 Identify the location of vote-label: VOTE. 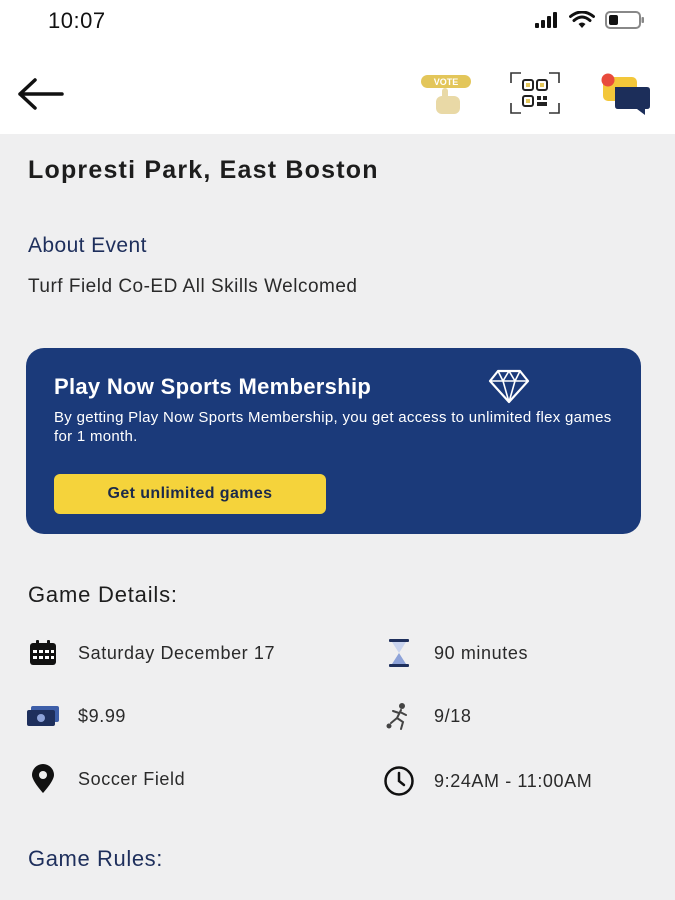
(446, 82).